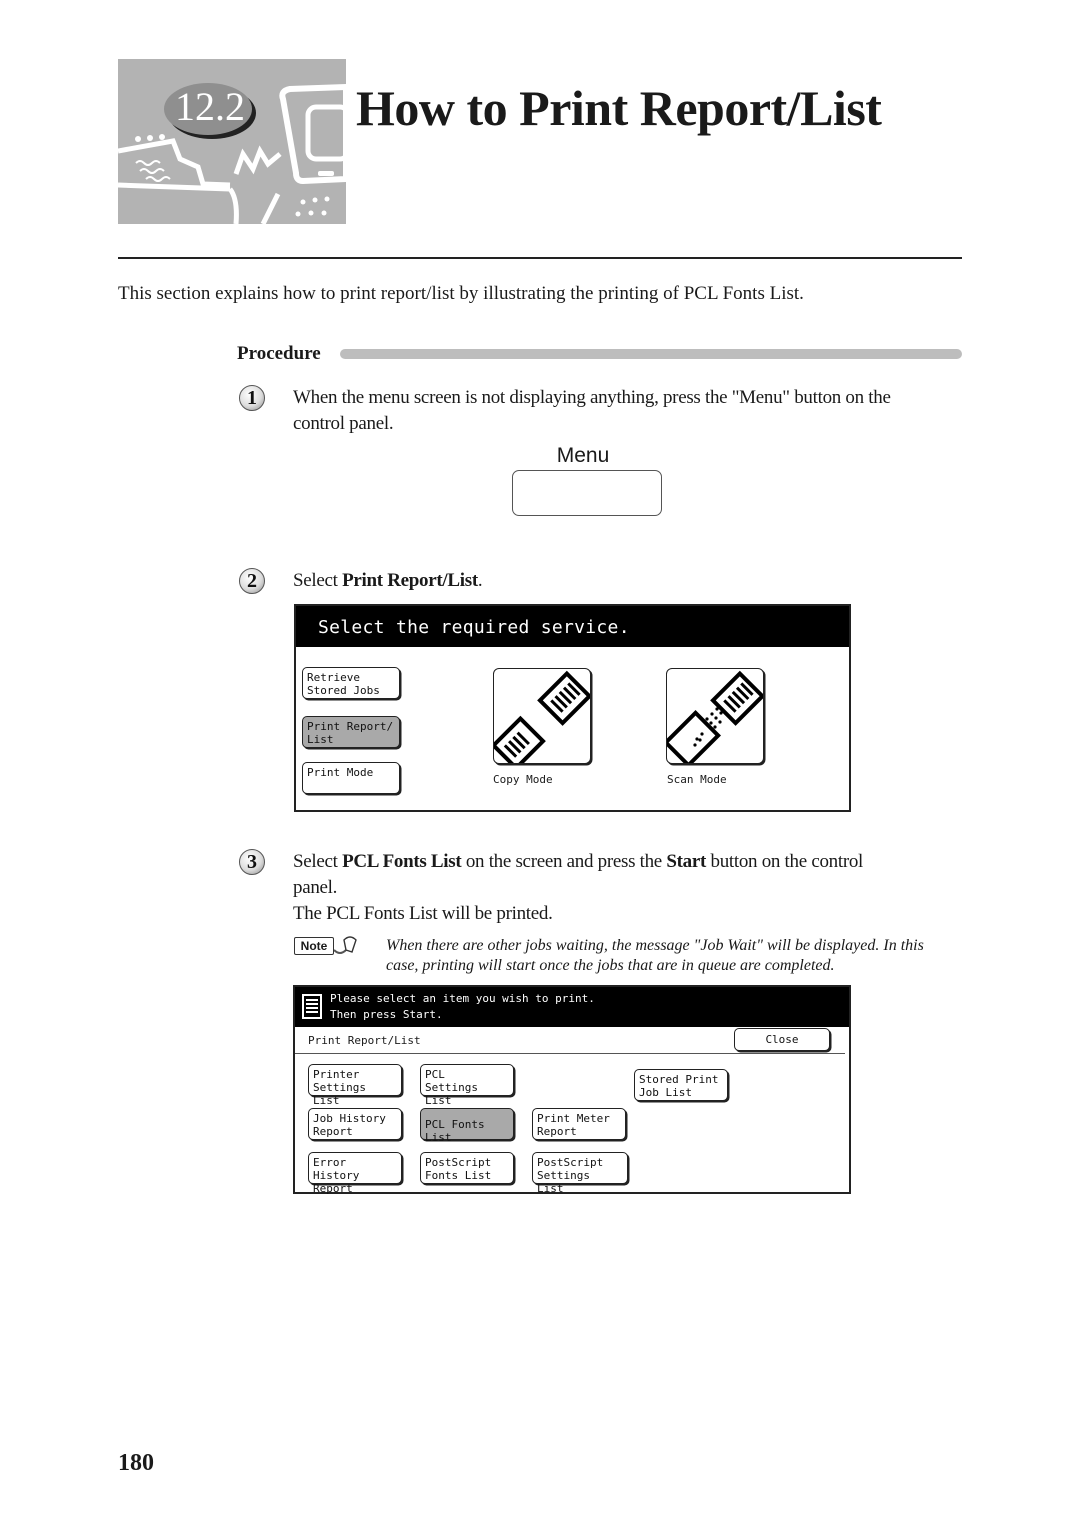  What do you see at coordinates (252, 581) in the screenshot?
I see `step-2-number: 2` at bounding box center [252, 581].